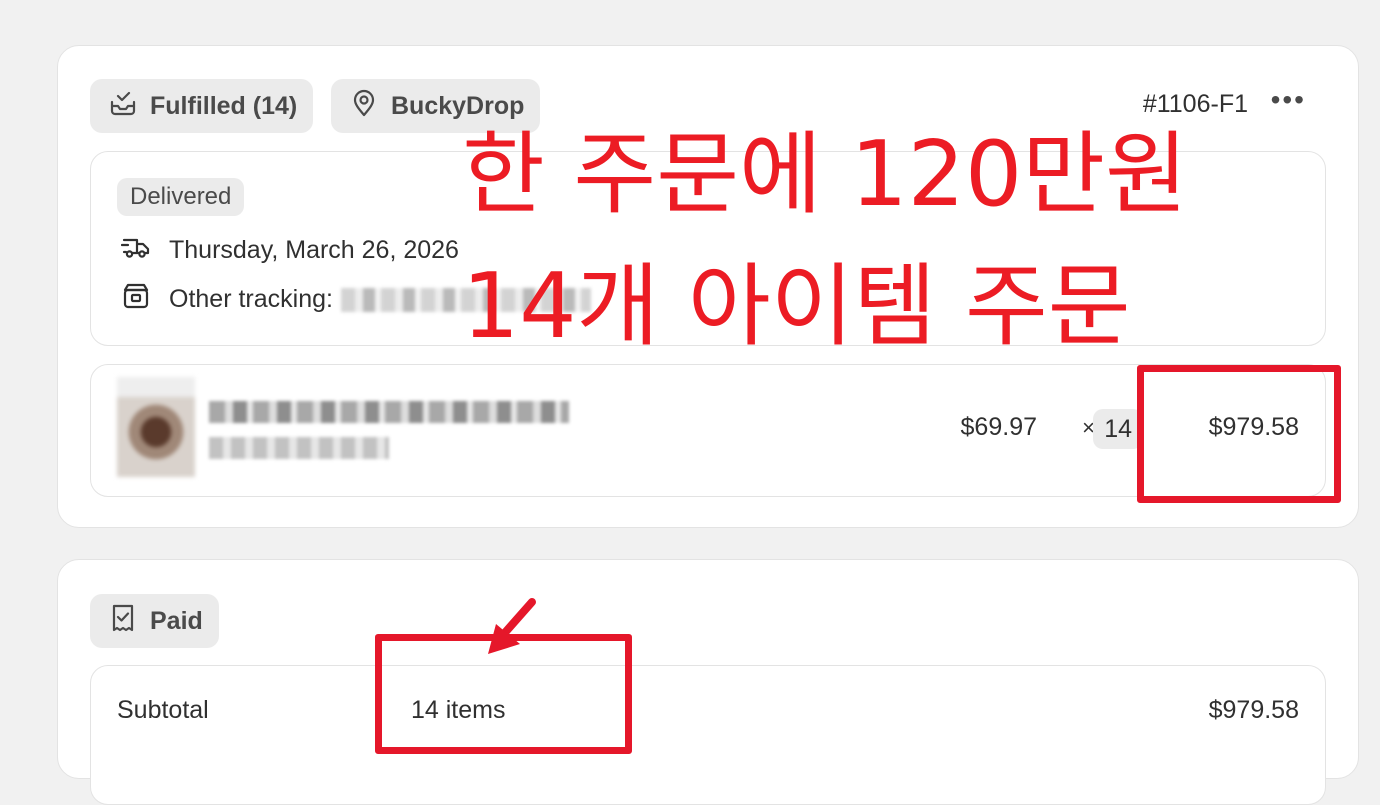 The image size is (1380, 805). I want to click on fulfilled-status-pill: Fulfilled (14), so click(202, 106).